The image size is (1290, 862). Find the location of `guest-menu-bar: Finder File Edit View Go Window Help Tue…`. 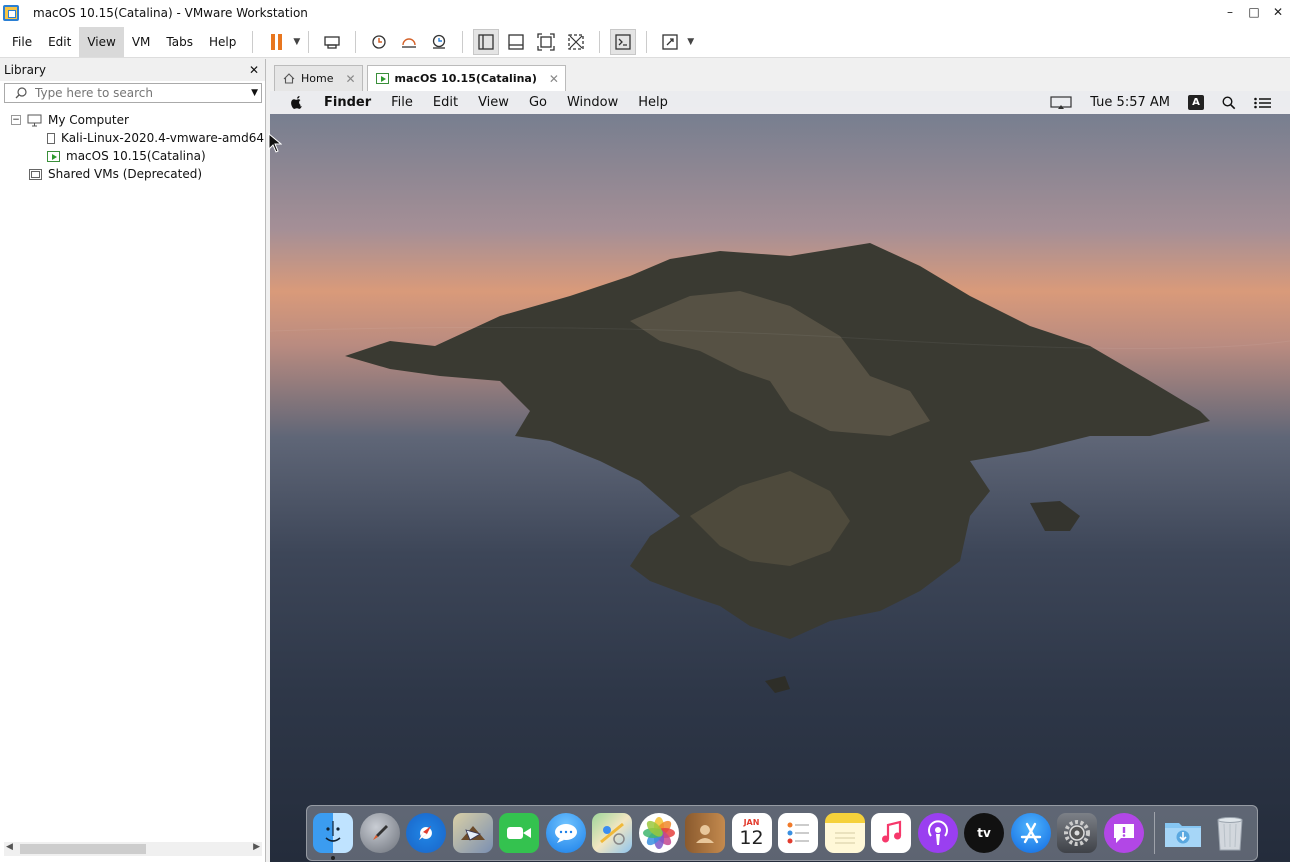

guest-menu-bar: Finder File Edit View Go Window Help Tue… is located at coordinates (780, 102).